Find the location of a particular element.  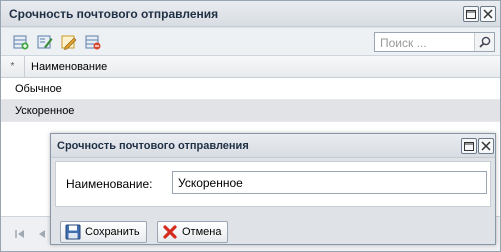

dialog-titlebar: Срочность почтового отправления is located at coordinates (273, 146).